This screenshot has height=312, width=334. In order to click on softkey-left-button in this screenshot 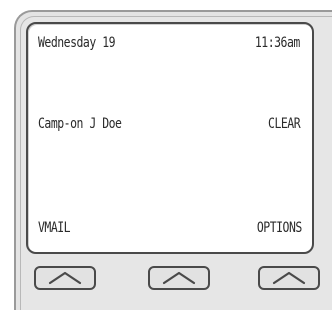, I will do `click(65, 278)`.